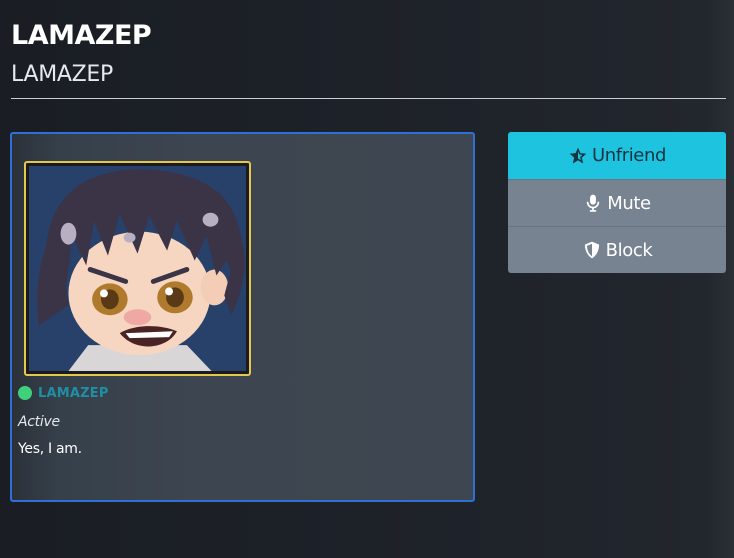  What do you see at coordinates (578, 155) in the screenshot?
I see `star-icon` at bounding box center [578, 155].